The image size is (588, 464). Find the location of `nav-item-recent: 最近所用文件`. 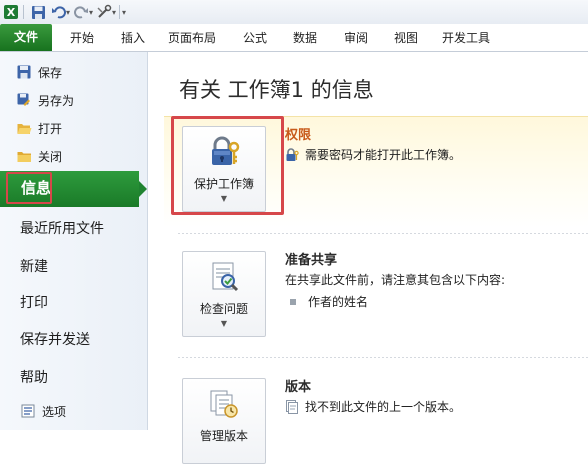

nav-item-recent: 最近所用文件 is located at coordinates (62, 229).